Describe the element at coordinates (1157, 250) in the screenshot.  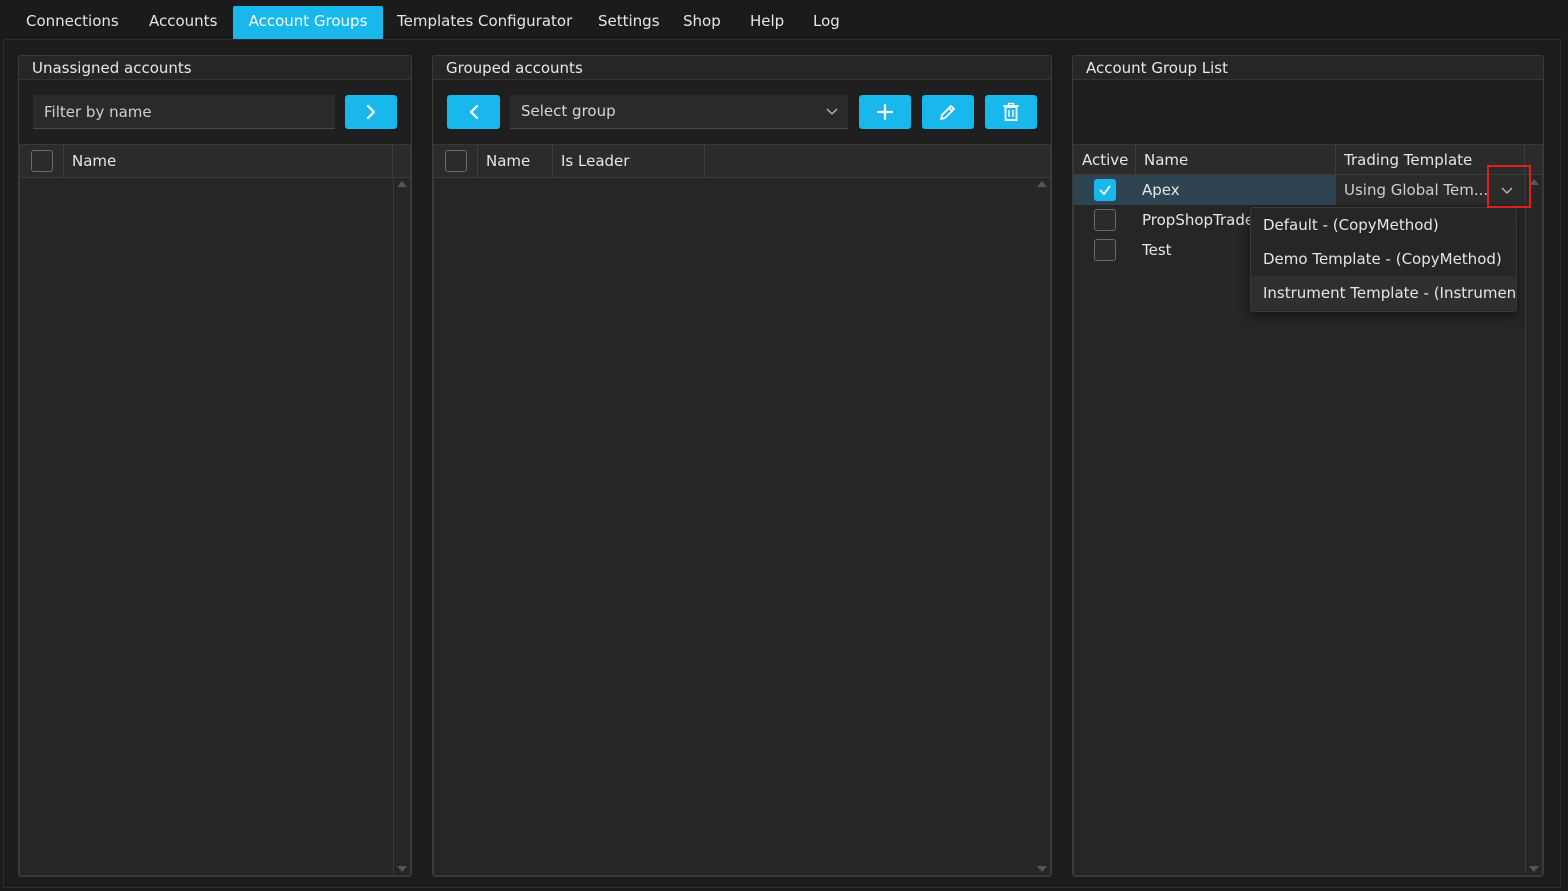
I see `group-name: Test` at that location.